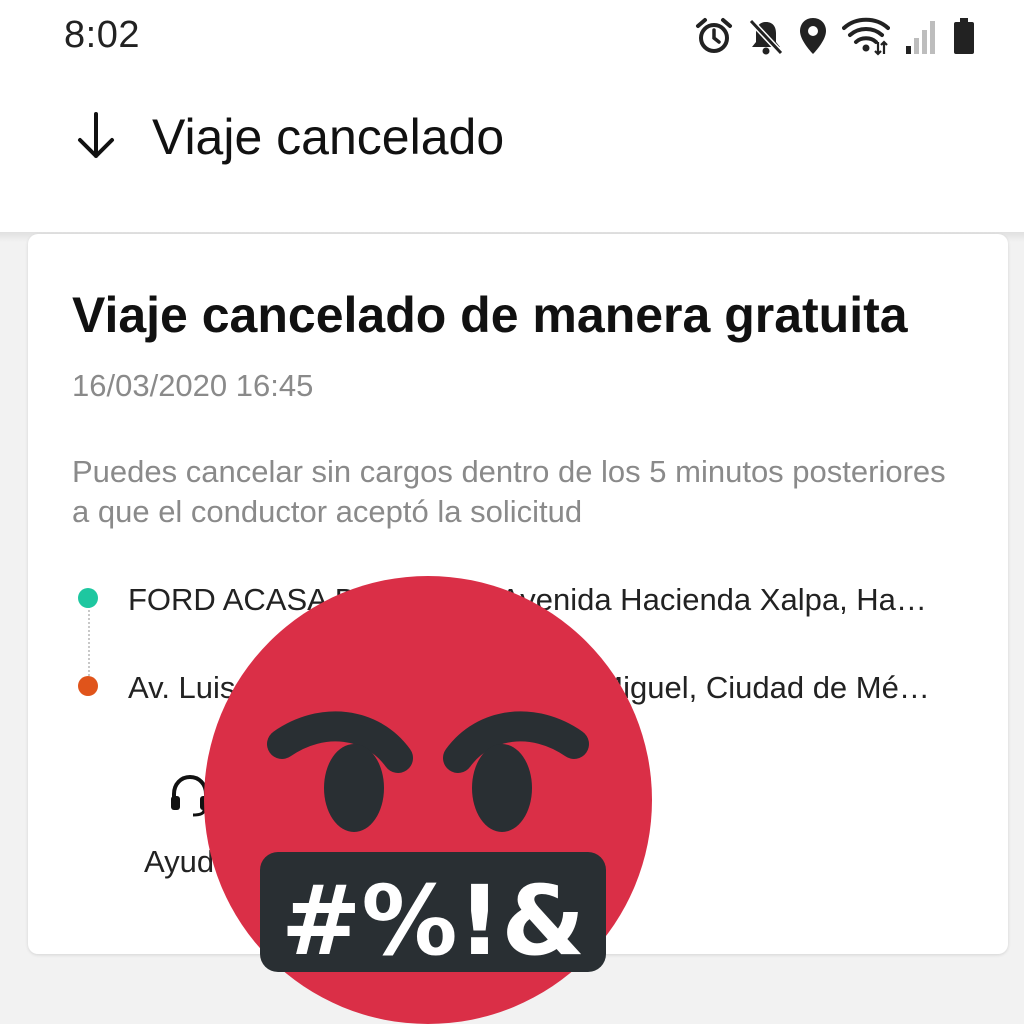 The width and height of the screenshot is (1024, 1024). I want to click on origin-dot-icon, so click(88, 598).